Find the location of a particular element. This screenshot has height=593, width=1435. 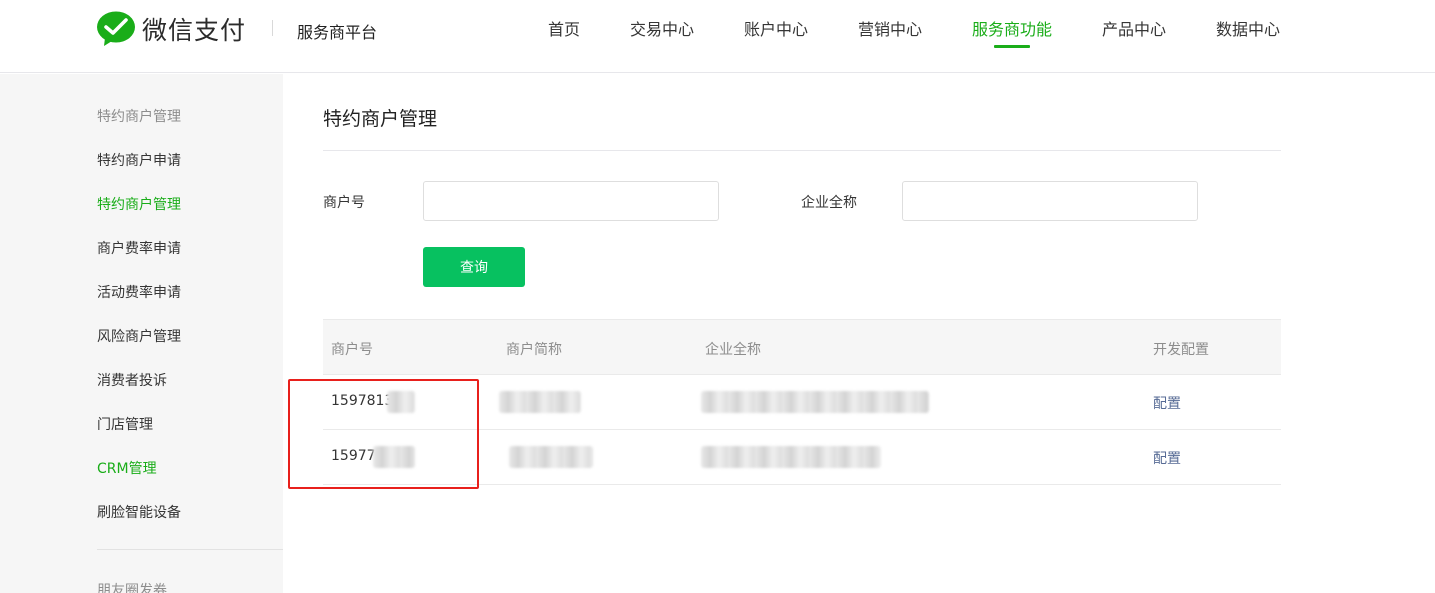

sidebar-item-fee-rate-application: 商户费率申请 is located at coordinates (139, 248).